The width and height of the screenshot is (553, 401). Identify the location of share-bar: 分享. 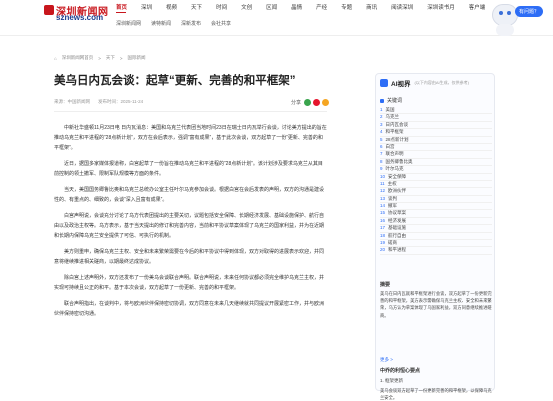
(311, 102).